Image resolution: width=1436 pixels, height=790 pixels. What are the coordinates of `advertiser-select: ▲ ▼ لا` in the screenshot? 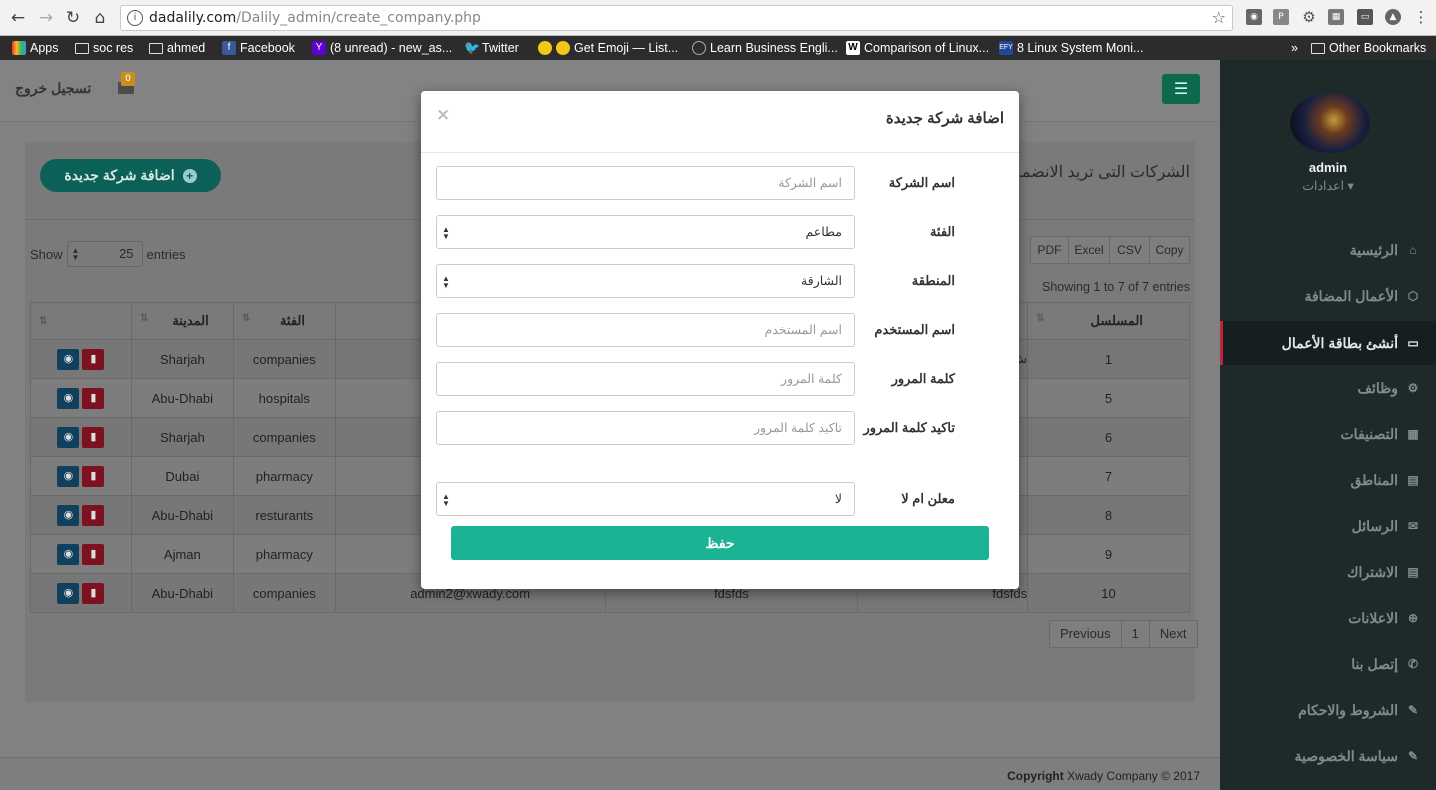 It's located at (645, 499).